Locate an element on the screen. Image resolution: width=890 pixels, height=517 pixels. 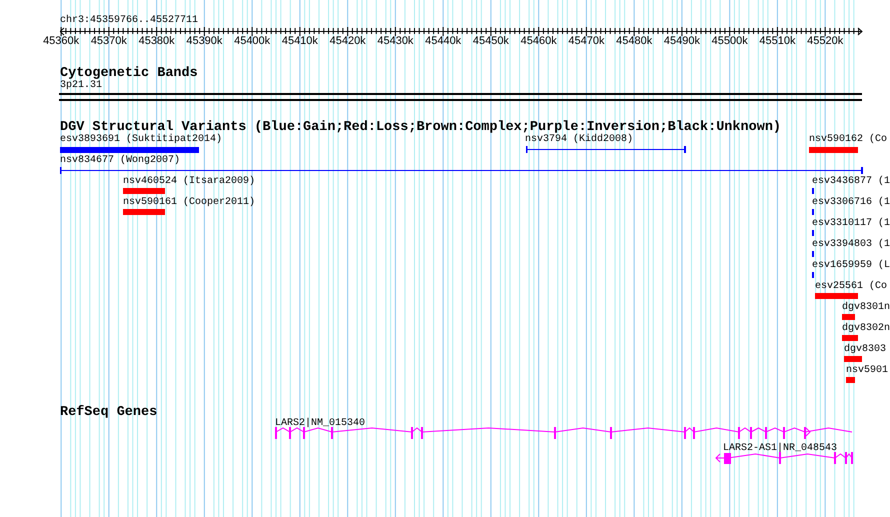
ruler-label: 45460k is located at coordinates (539, 41).